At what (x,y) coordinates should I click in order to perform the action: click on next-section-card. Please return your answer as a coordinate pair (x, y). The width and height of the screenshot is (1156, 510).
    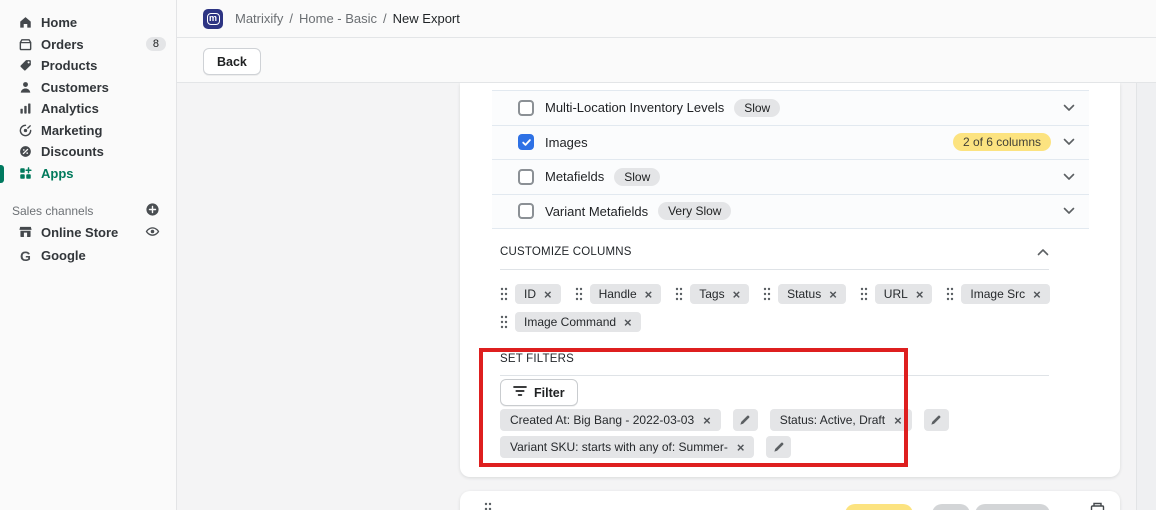
    Looking at the image, I should click on (790, 500).